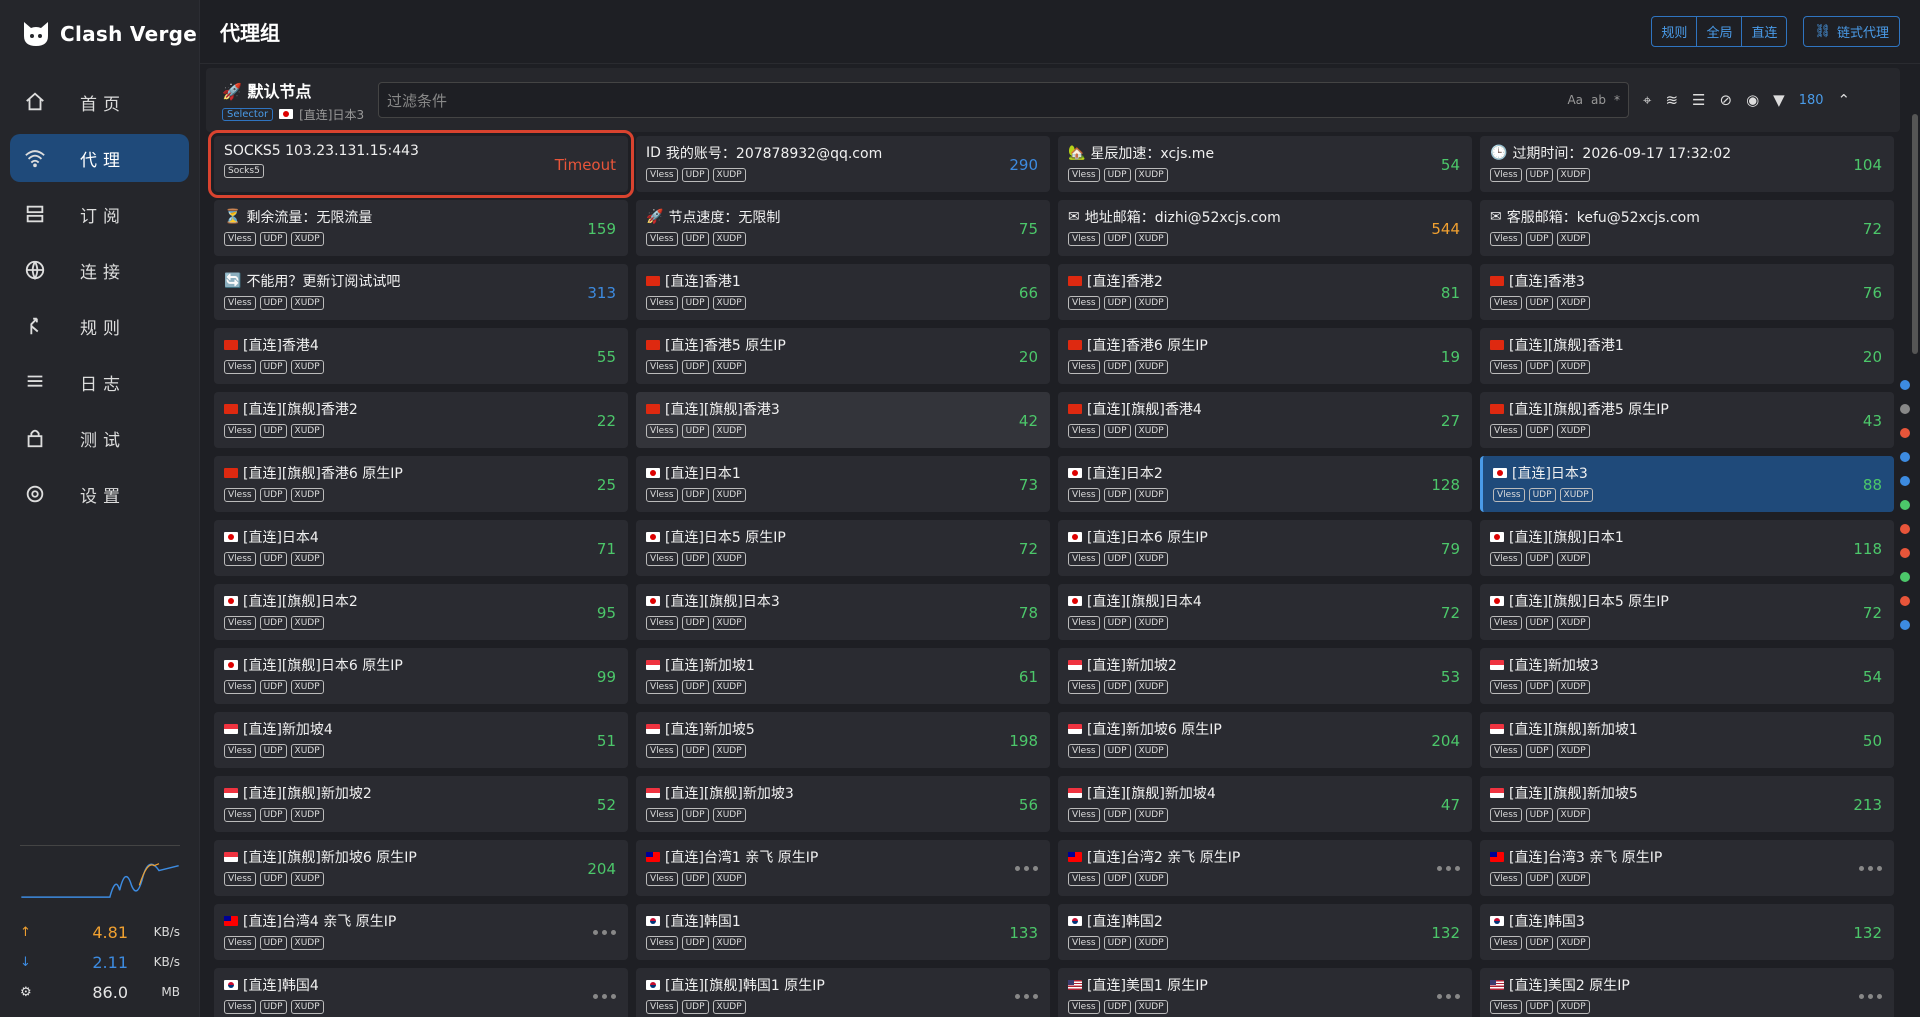  Describe the element at coordinates (1617, 100) in the screenshot. I see `regex-toggle: *` at that location.